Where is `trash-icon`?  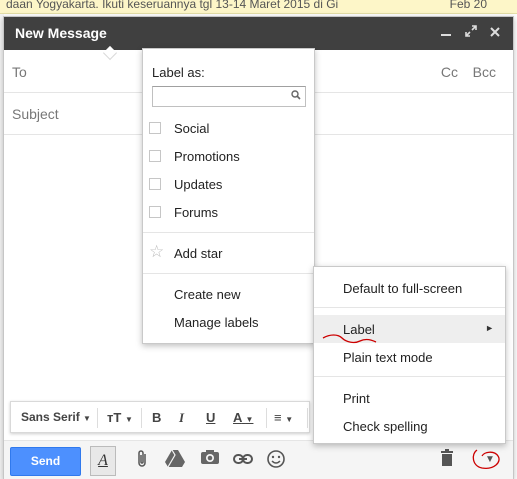
trash-icon is located at coordinates (447, 461).